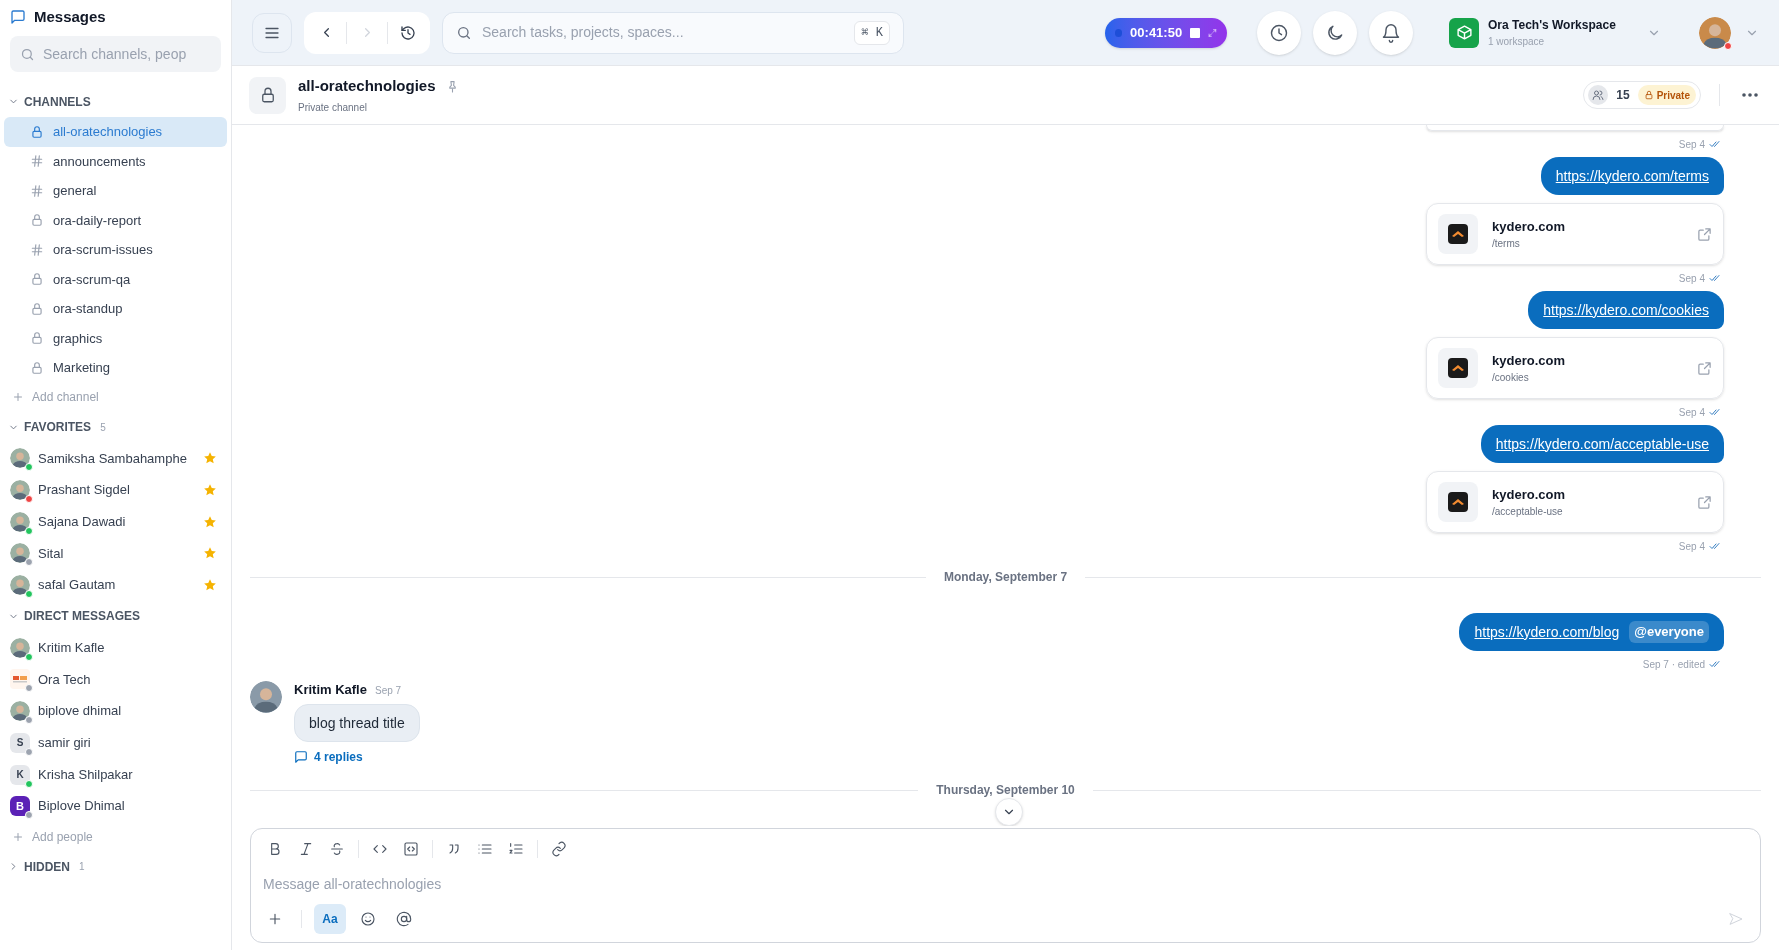 Image resolution: width=1779 pixels, height=950 pixels. What do you see at coordinates (1195, 32) in the screenshot?
I see `stop-icon` at bounding box center [1195, 32].